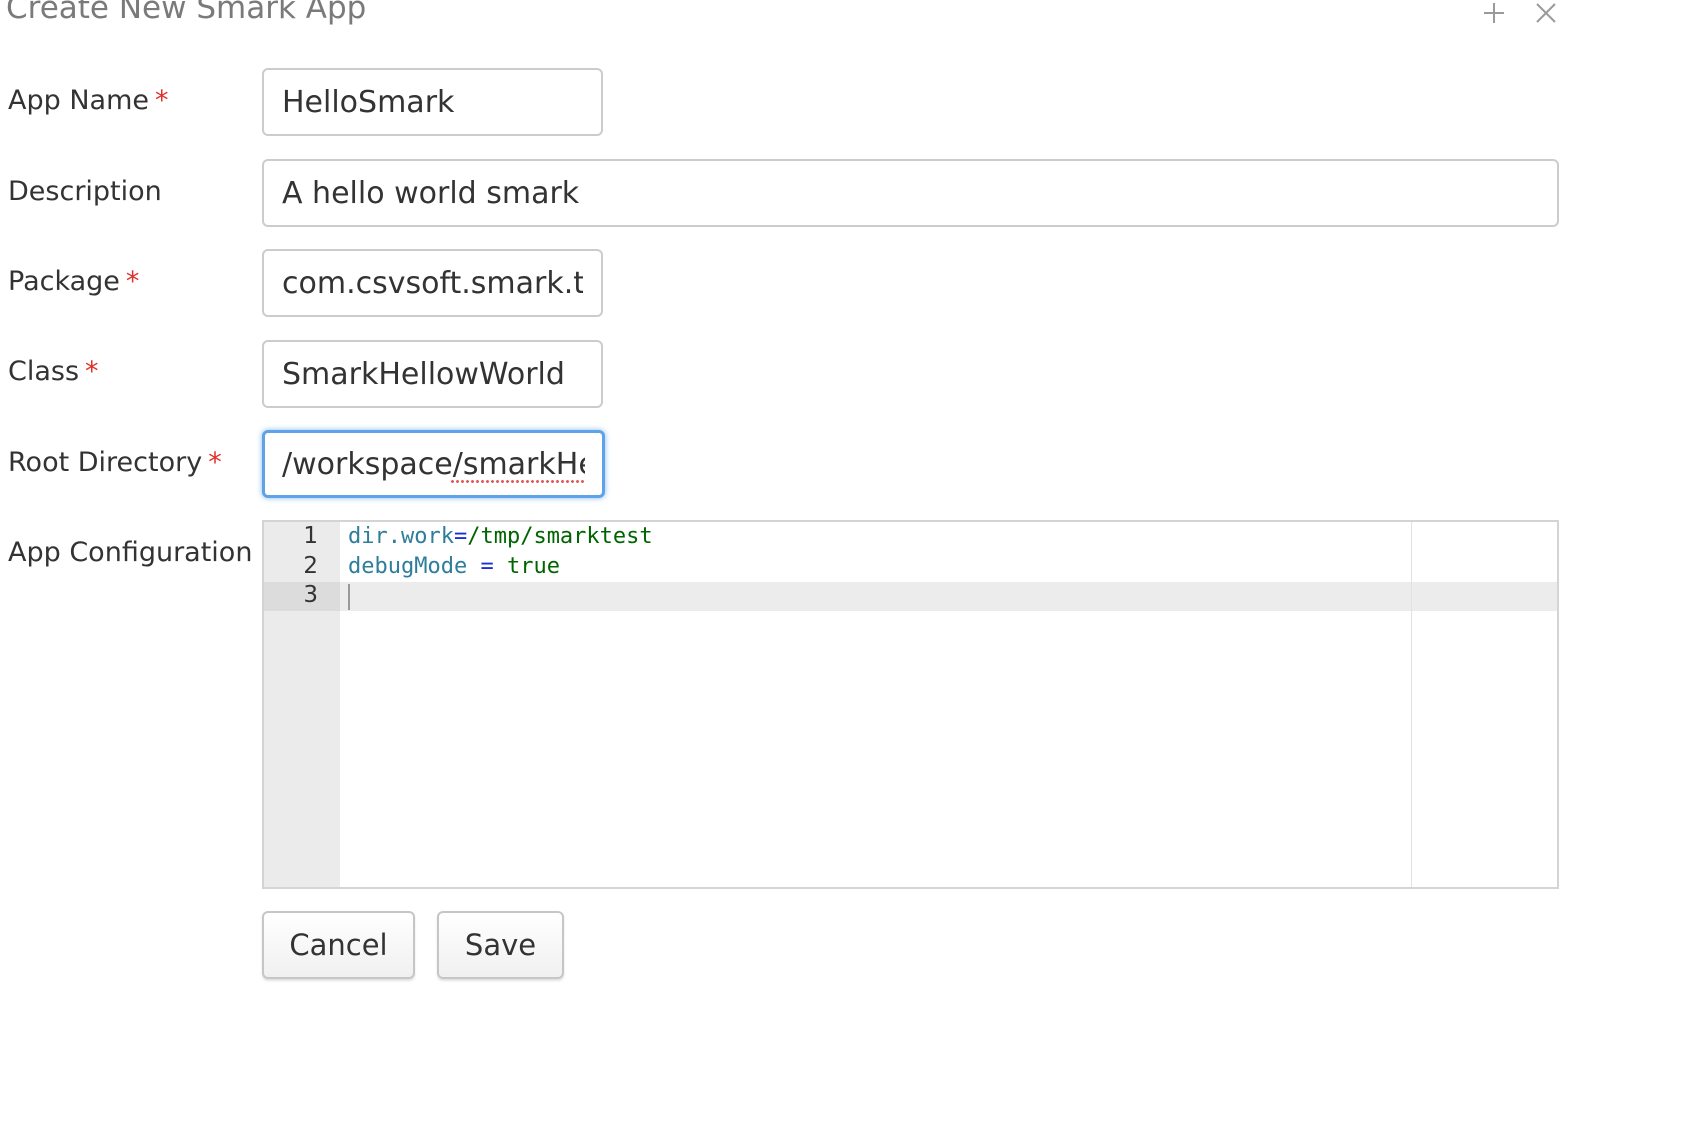 The height and width of the screenshot is (1128, 1700). Describe the element at coordinates (432, 102) in the screenshot. I see `app-name-input` at that location.